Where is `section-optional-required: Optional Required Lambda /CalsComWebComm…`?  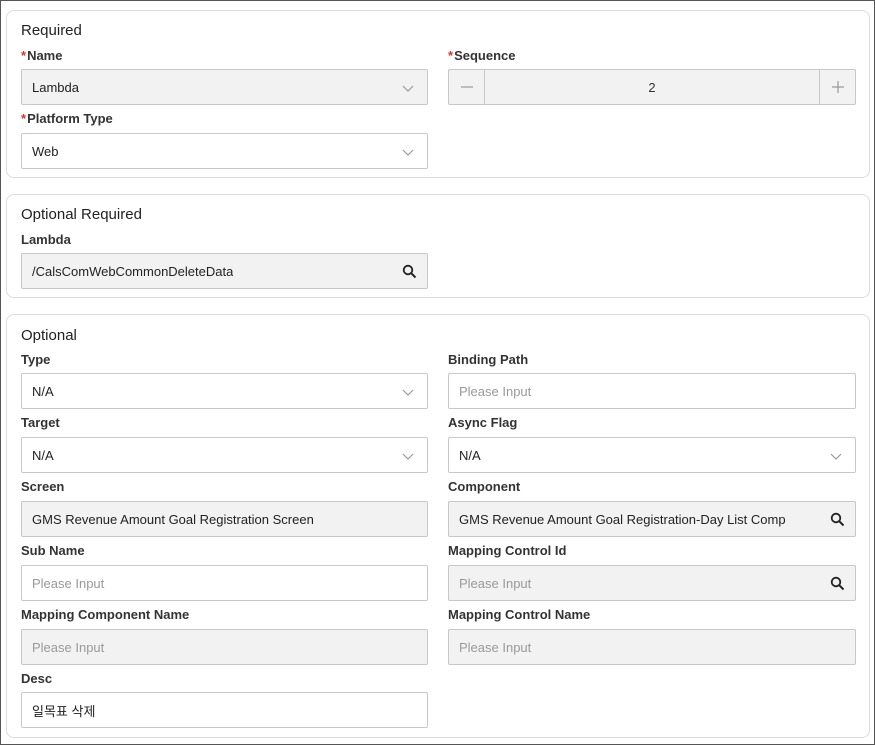
section-optional-required: Optional Required Lambda /CalsComWebComm… is located at coordinates (438, 246).